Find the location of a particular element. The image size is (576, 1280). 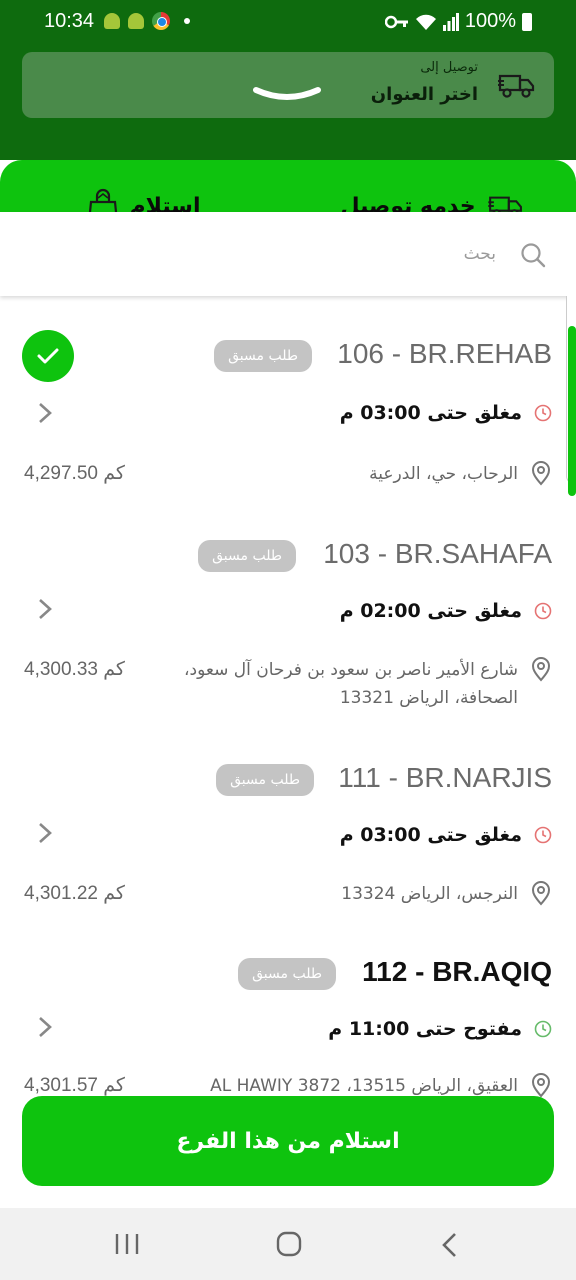

distance: 4,301.57 كم is located at coordinates (74, 1085).